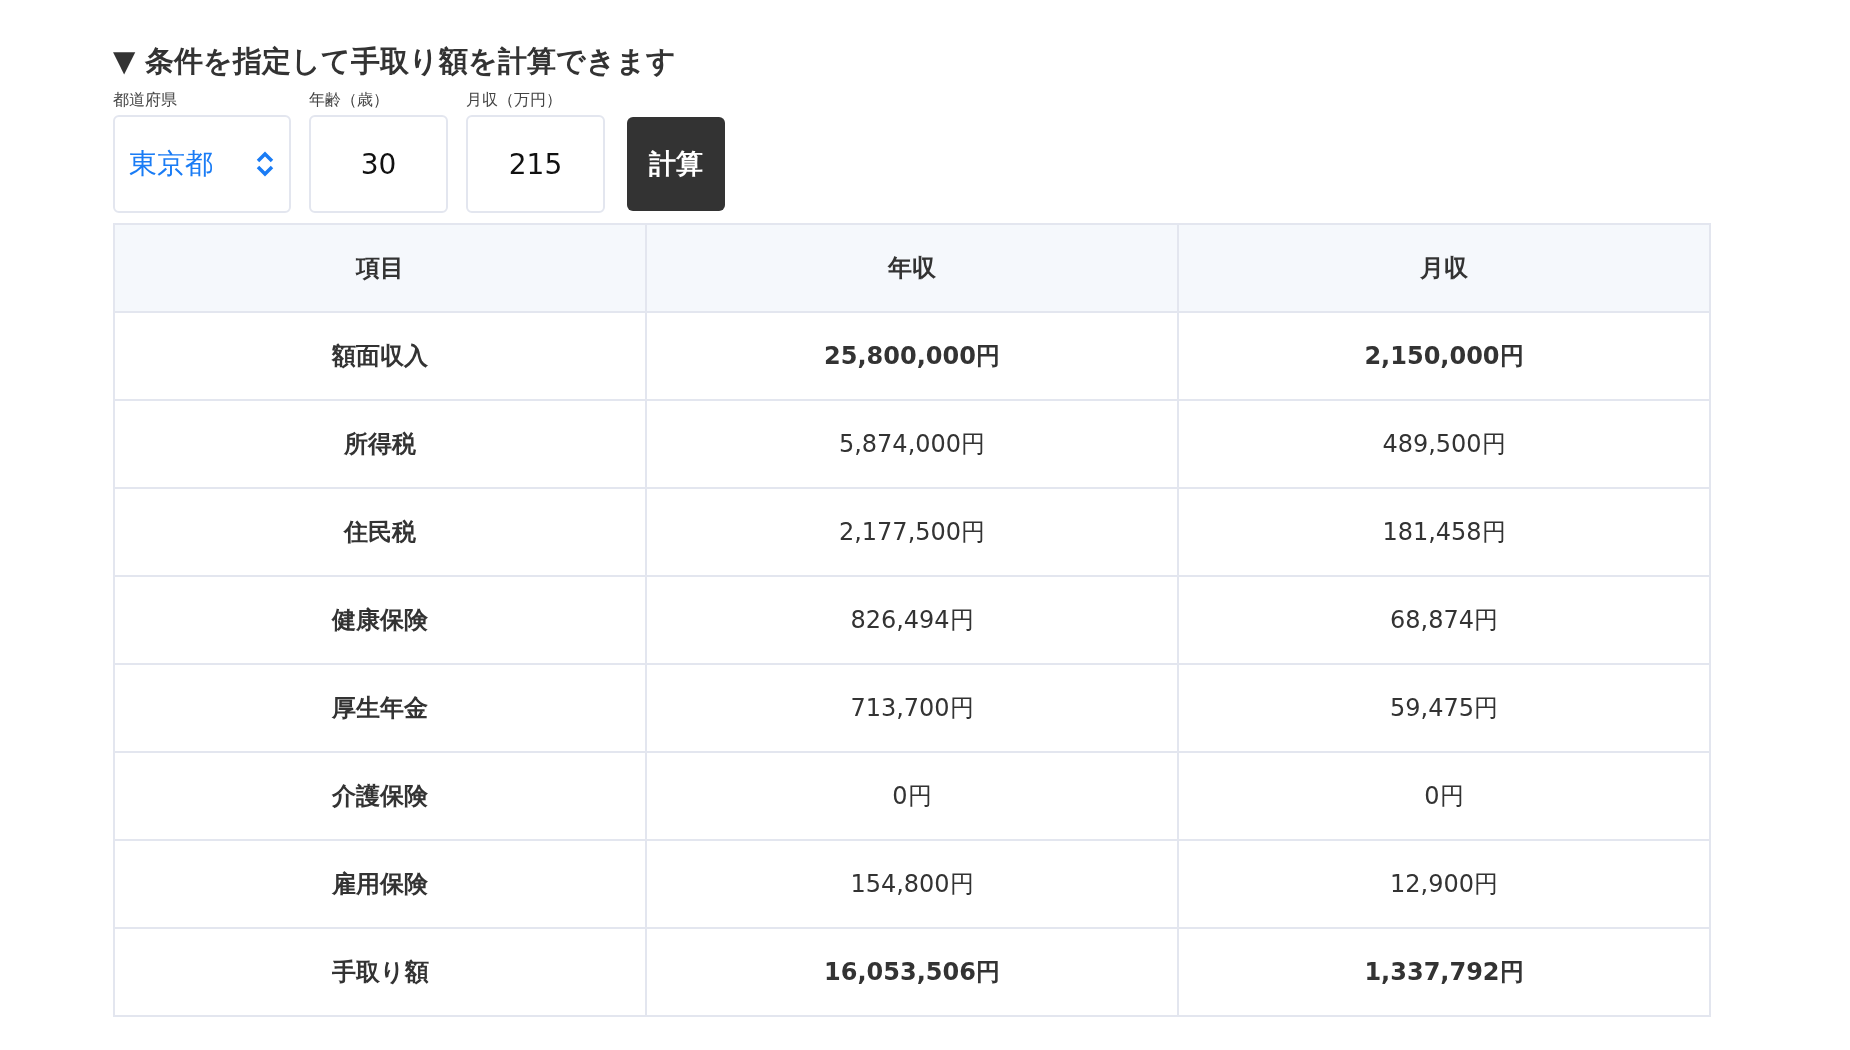  I want to click on column-header: 項目, so click(380, 268).